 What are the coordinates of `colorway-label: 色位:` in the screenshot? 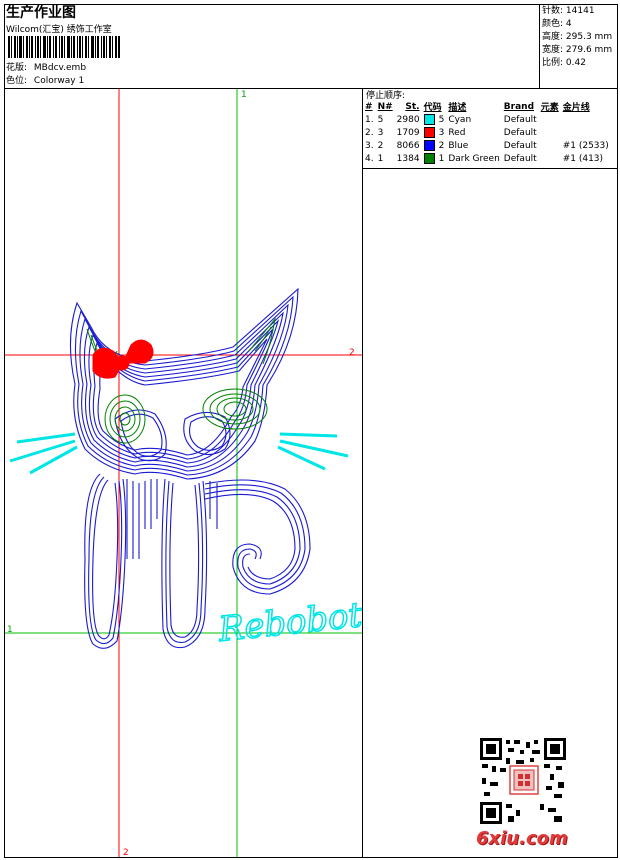 It's located at (17, 81).